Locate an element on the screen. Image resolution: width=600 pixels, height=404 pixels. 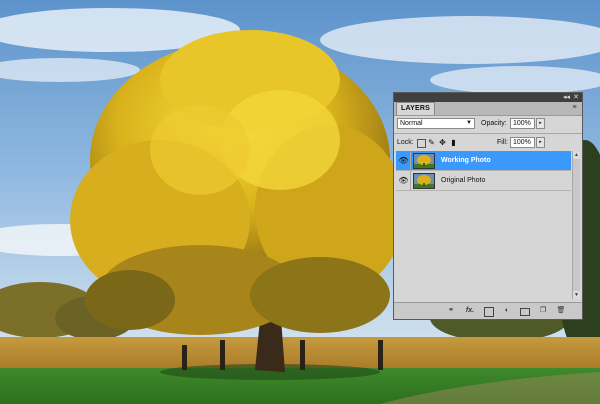
lock-brush-icon: ✎ is located at coordinates (431, 142).